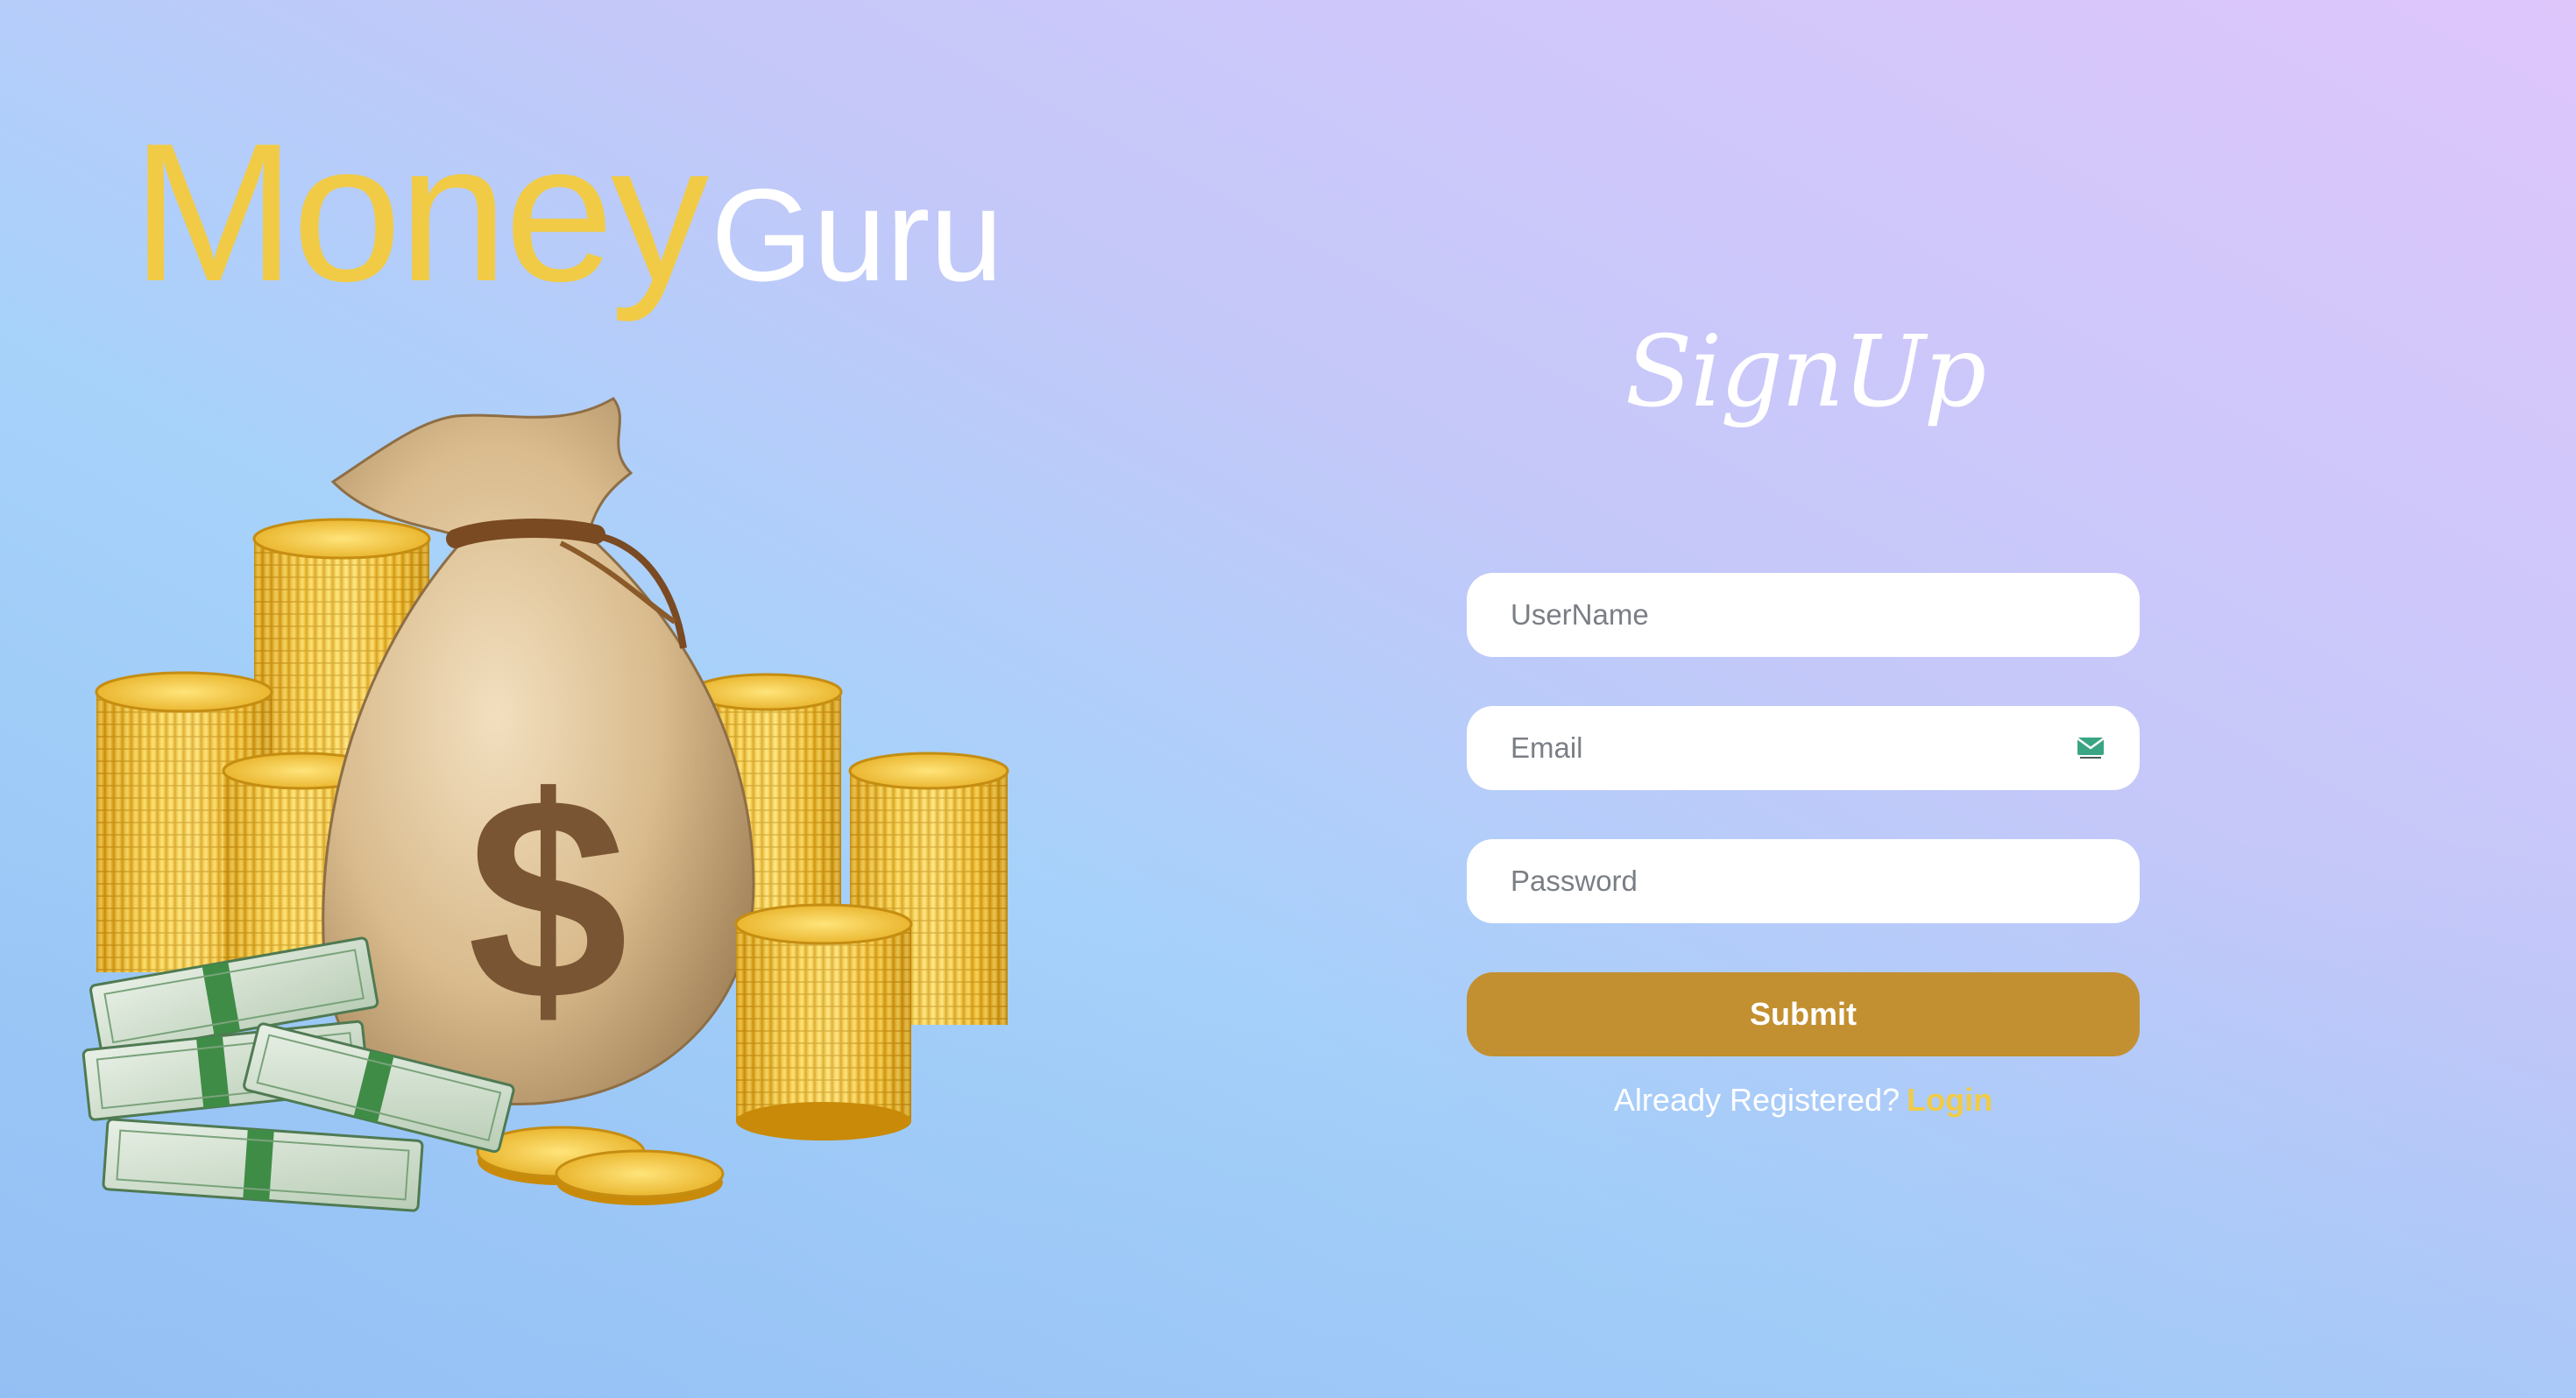  Describe the element at coordinates (420, 212) in the screenshot. I see `brand-name-money: Money` at that location.